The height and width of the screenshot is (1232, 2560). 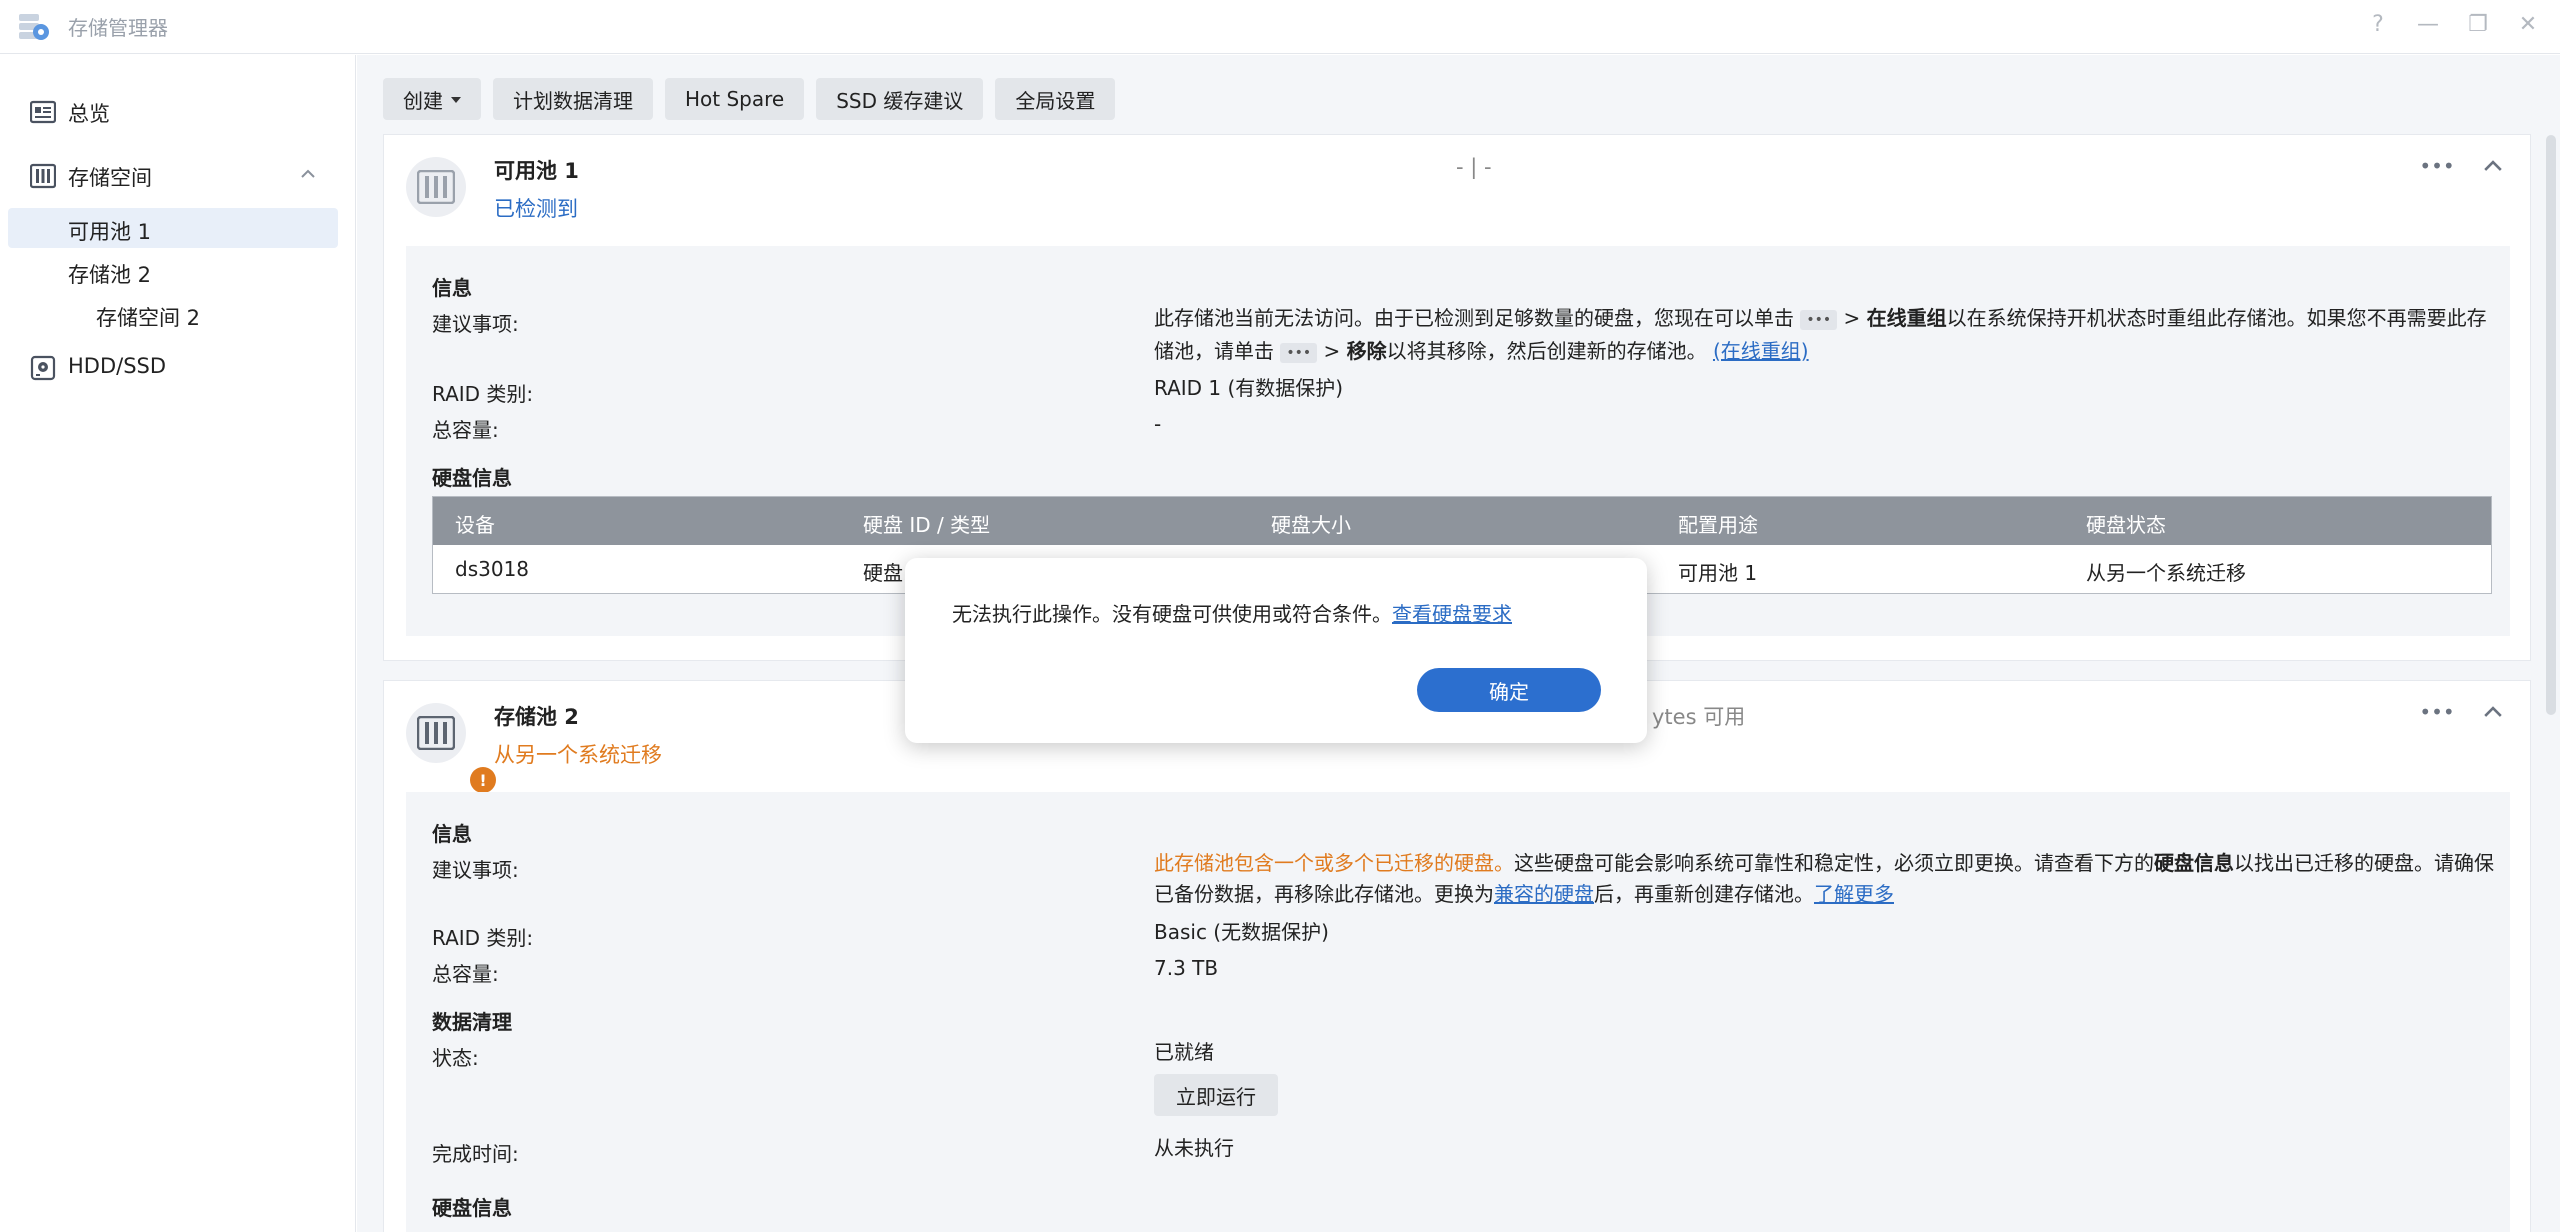 What do you see at coordinates (1834, 863) in the screenshot?
I see `suggestion-text: 这些硬盘可能会影响系统可靠性和稳定性，必须立即更换。请查看下方的` at bounding box center [1834, 863].